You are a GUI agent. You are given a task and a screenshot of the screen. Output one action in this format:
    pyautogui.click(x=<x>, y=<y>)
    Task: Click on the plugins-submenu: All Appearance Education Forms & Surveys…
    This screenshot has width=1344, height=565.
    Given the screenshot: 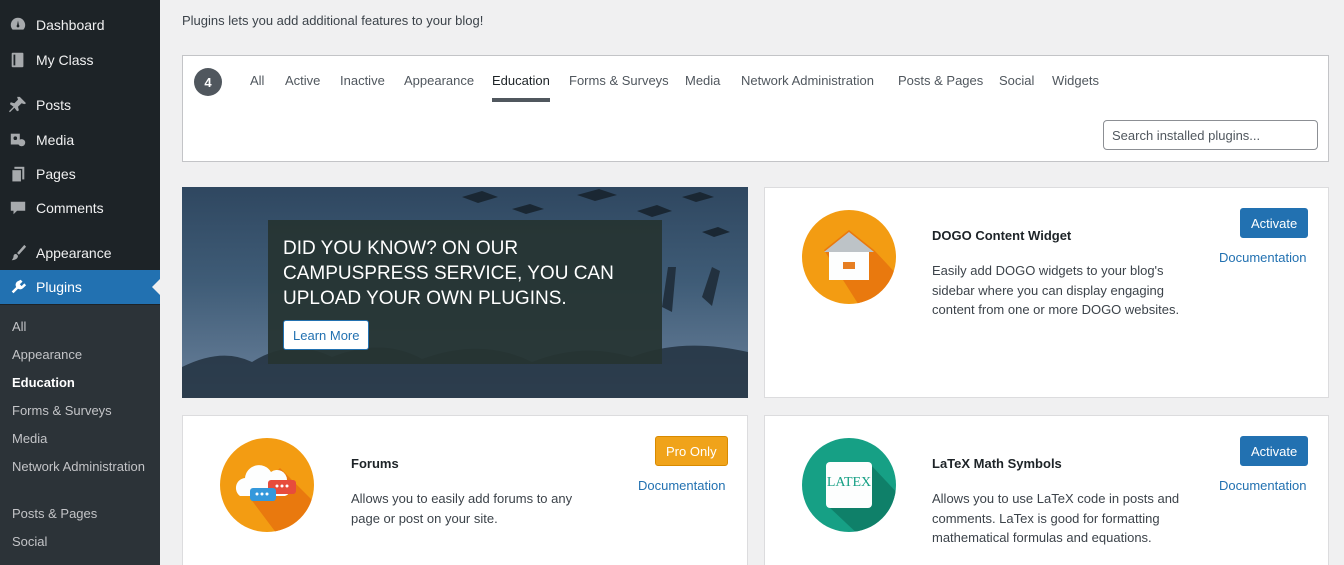 What is the action you would take?
    pyautogui.click(x=80, y=435)
    